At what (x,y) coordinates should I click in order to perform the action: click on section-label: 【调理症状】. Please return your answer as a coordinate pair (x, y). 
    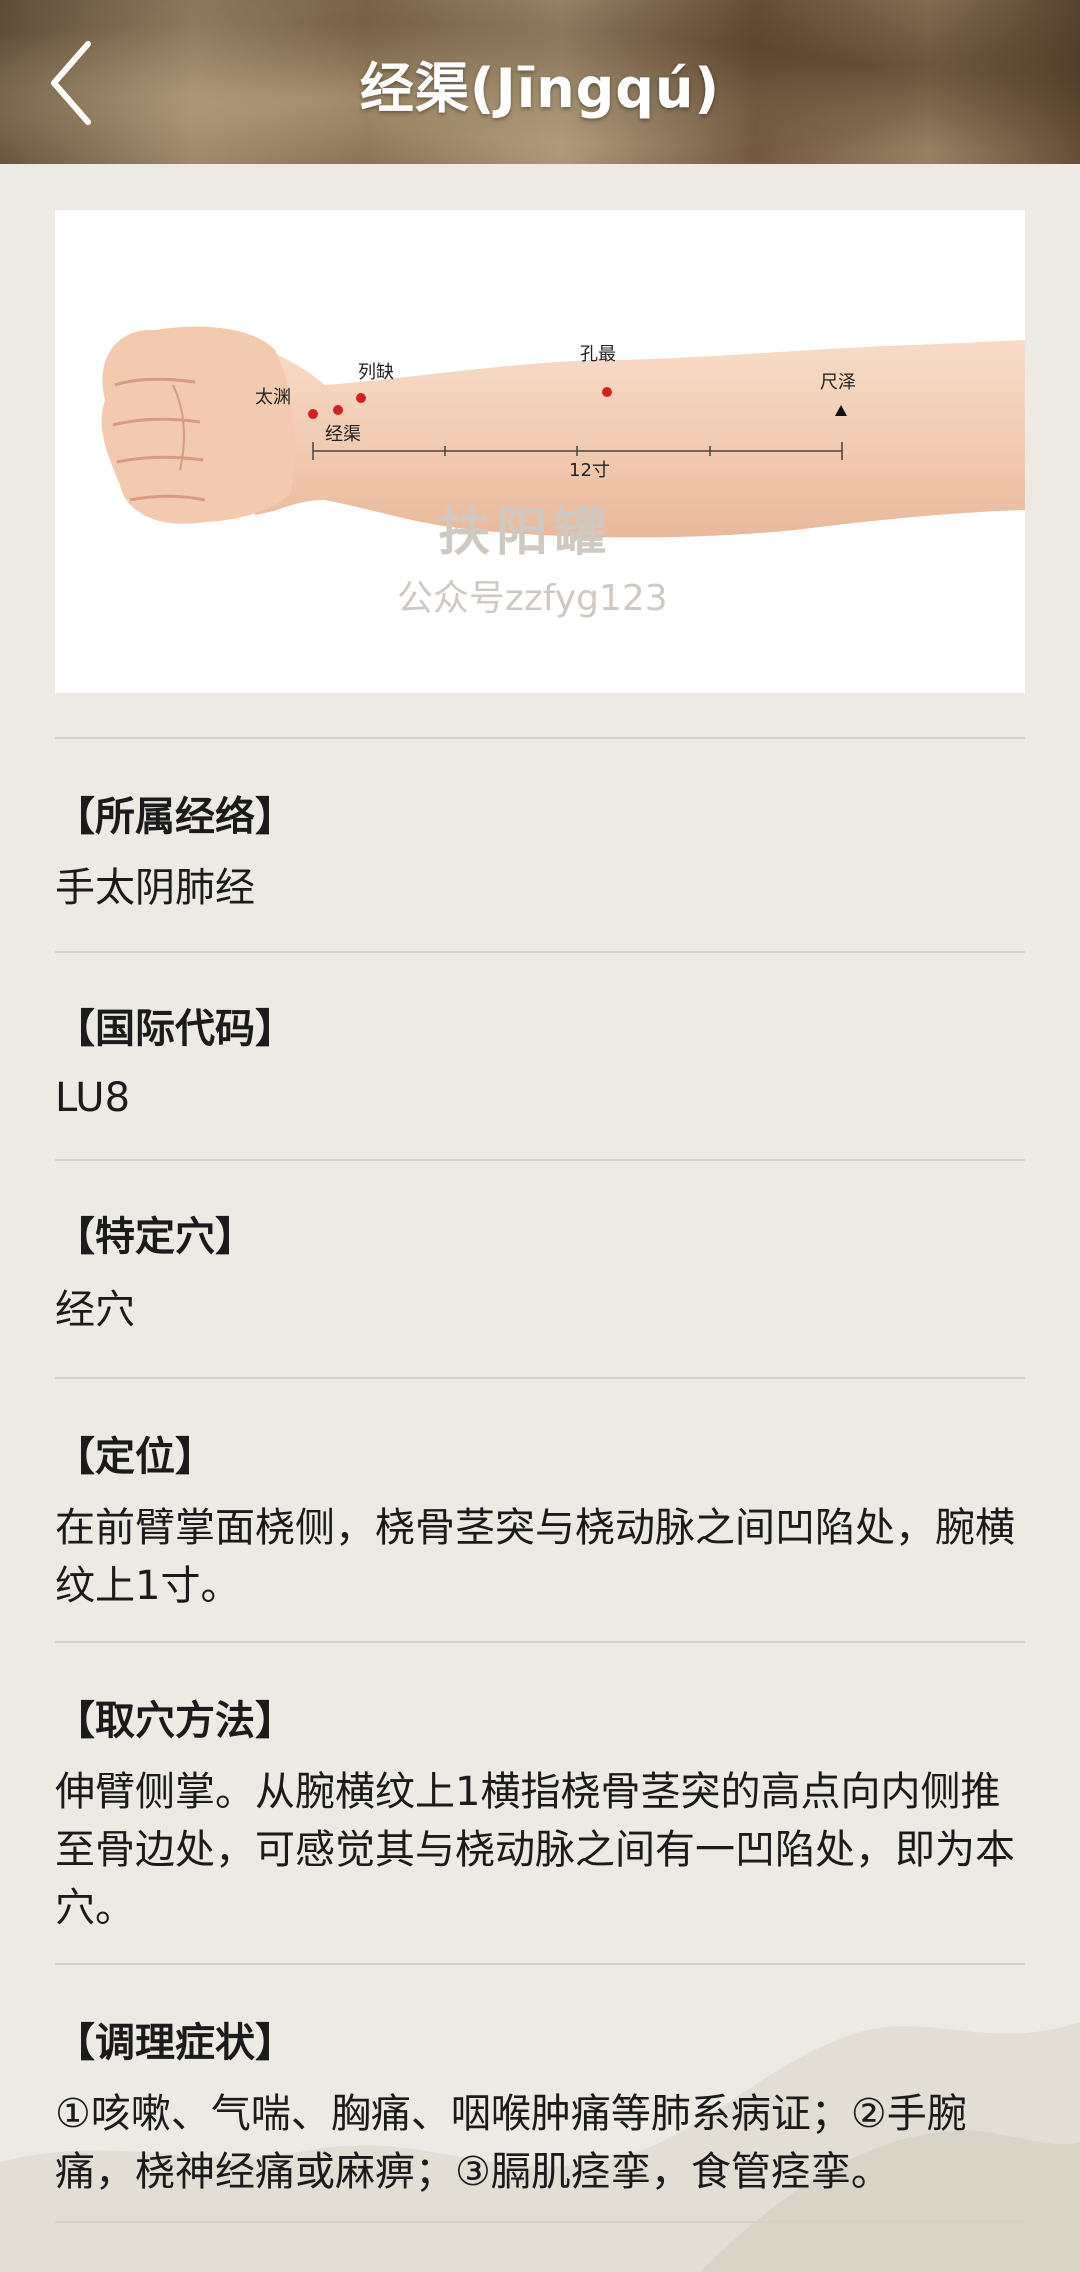
    Looking at the image, I should click on (175, 2043).